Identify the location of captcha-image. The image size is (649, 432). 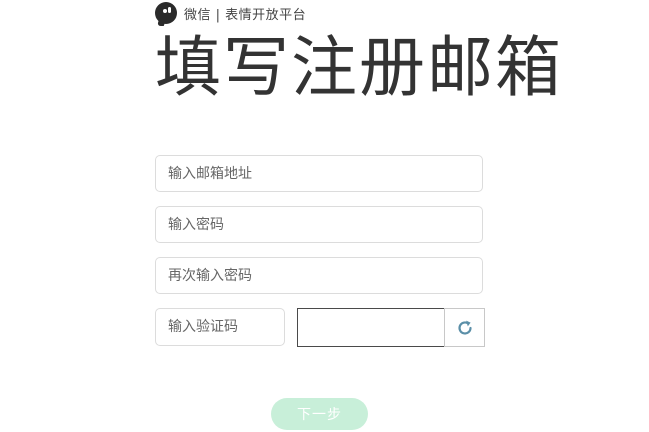
(371, 327).